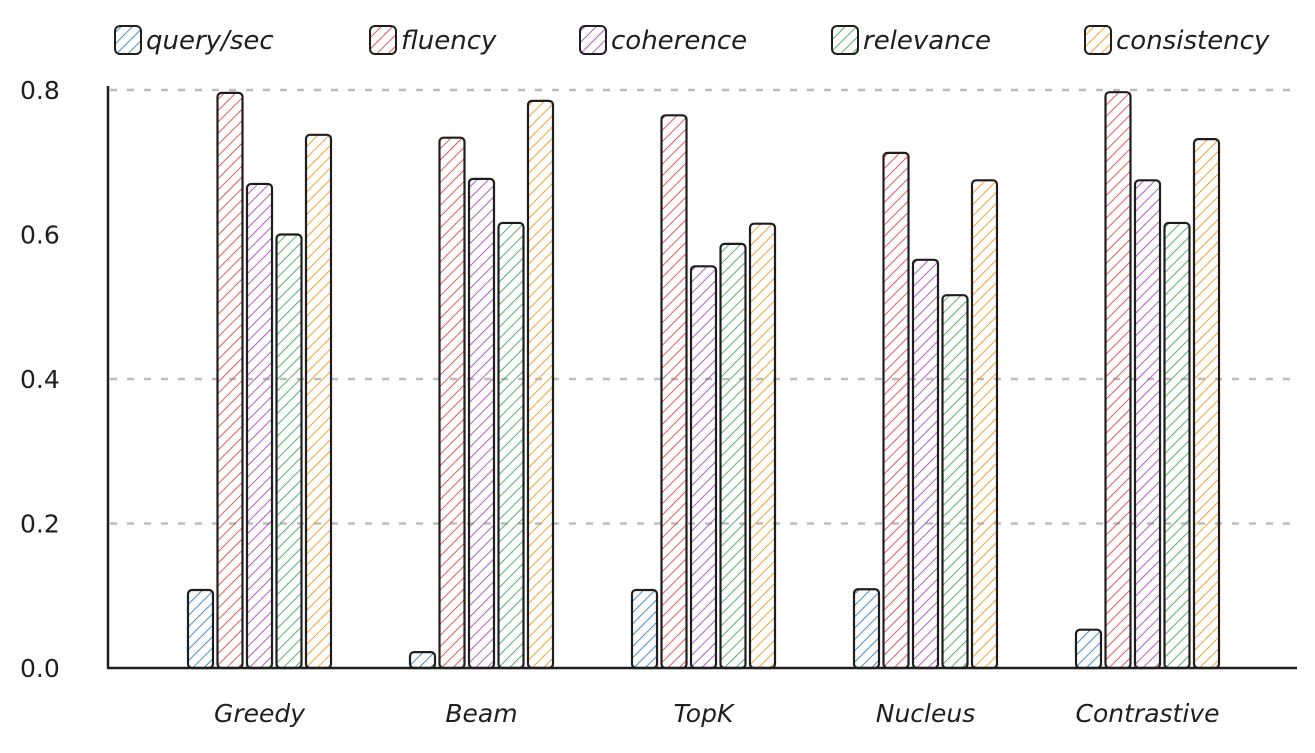 The height and width of the screenshot is (753, 1315). I want to click on bar-greedy-relevance, so click(289, 451).